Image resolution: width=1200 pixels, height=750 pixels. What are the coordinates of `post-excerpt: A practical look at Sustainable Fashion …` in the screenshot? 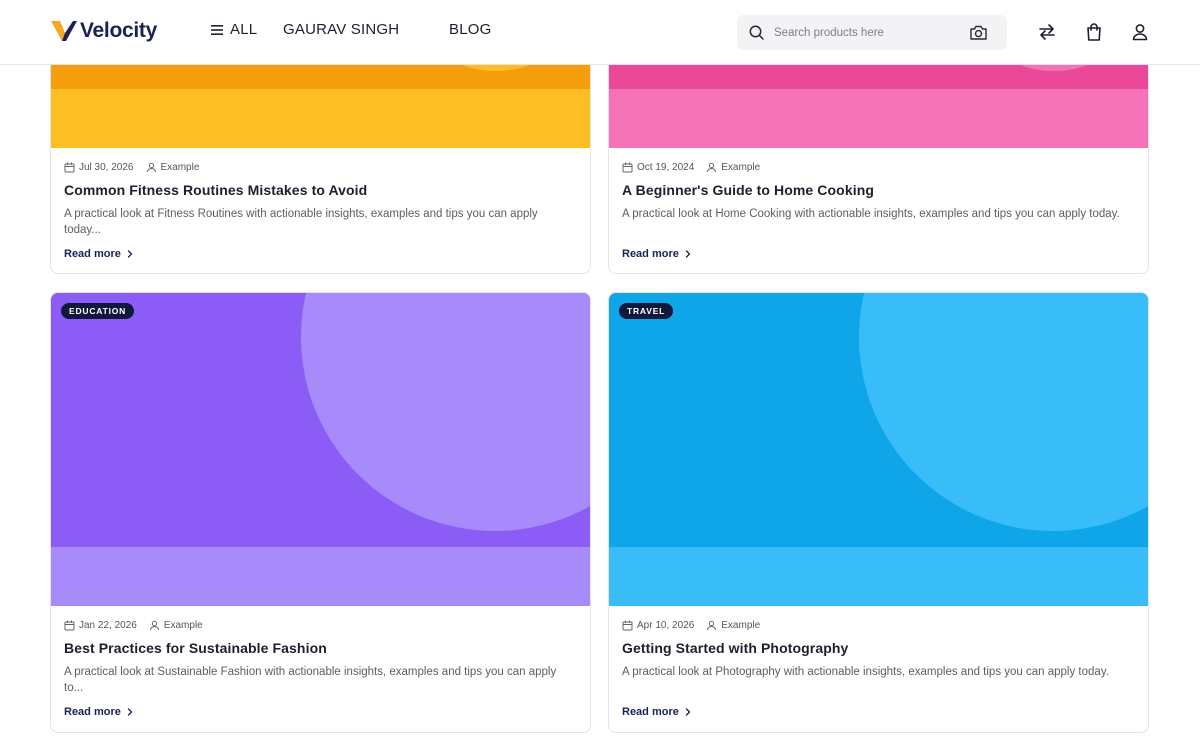 It's located at (310, 680).